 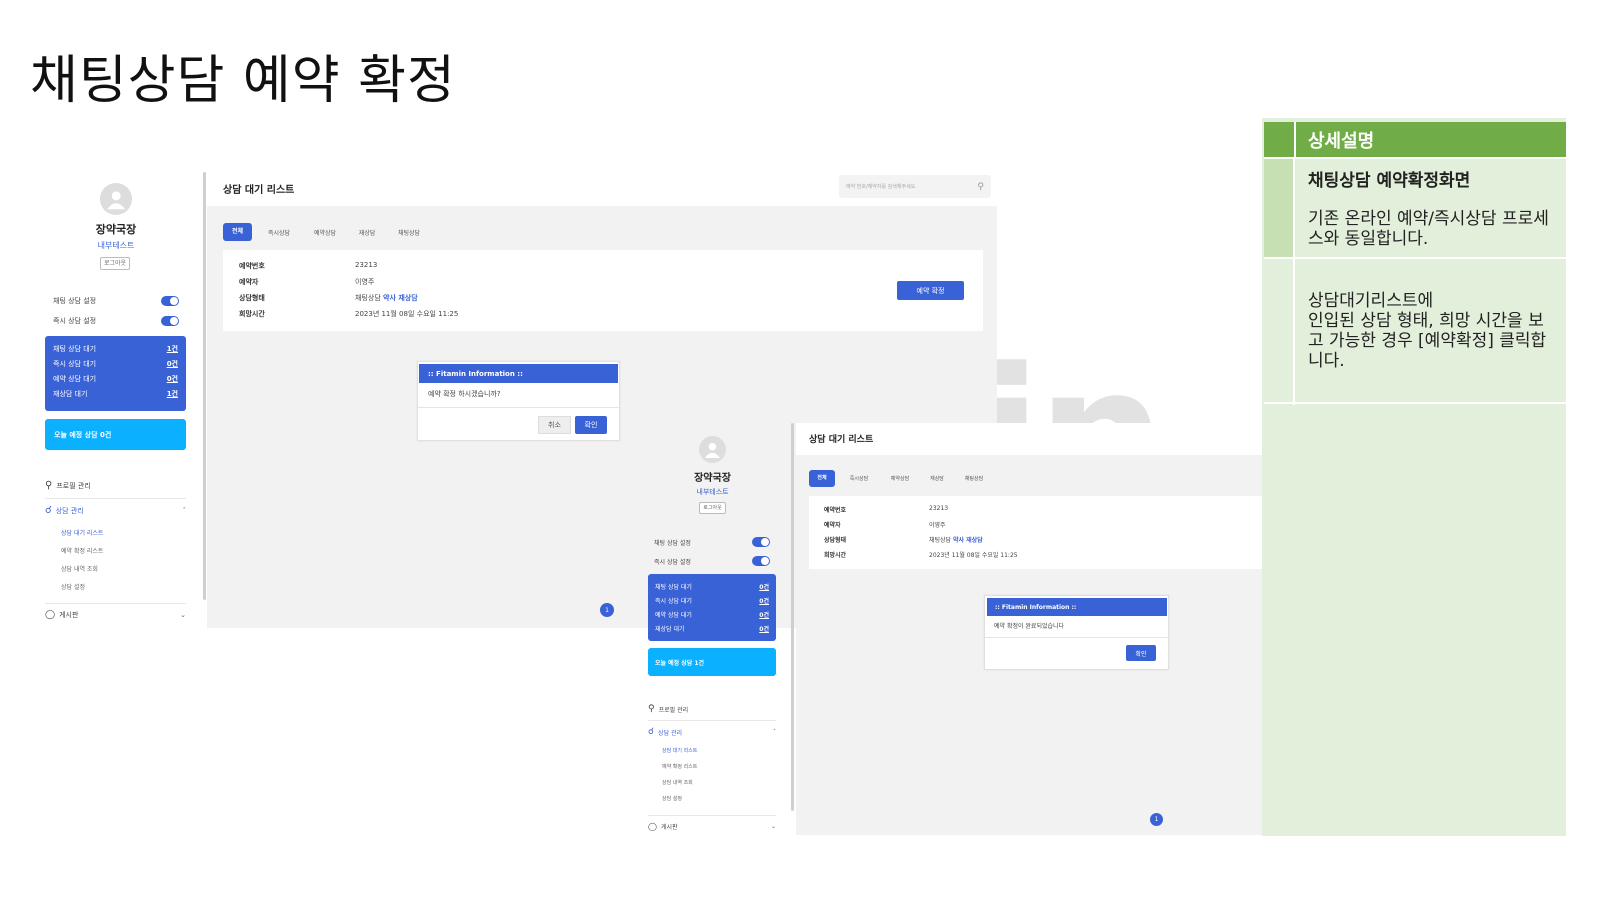 I want to click on consult-type-highlight: 약사 재상담, so click(x=968, y=540).